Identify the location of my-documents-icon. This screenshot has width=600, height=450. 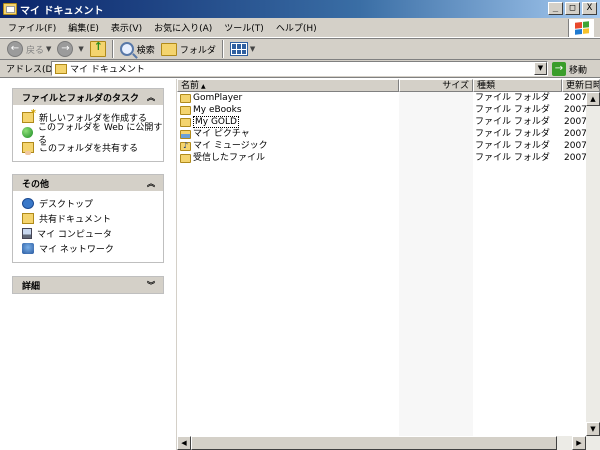
(61, 68).